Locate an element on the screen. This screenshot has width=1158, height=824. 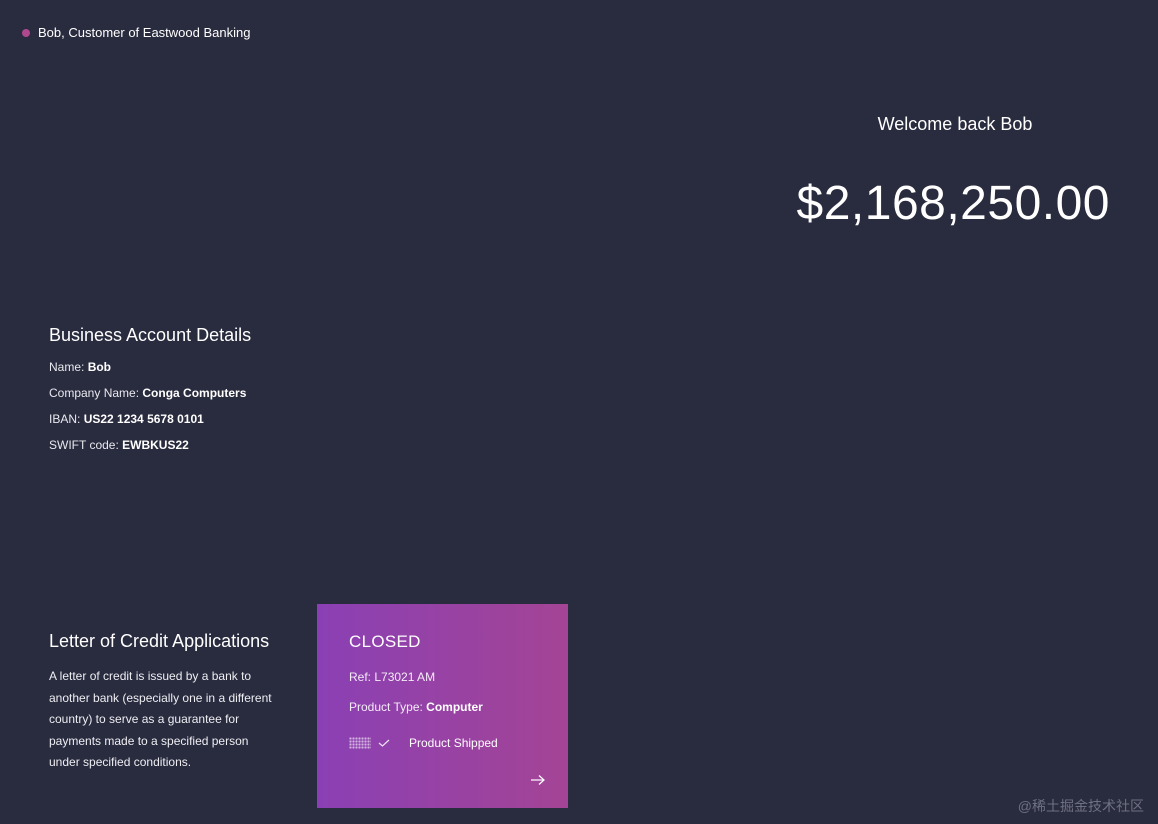
detail-row-company: Company Name: Conga Computers is located at coordinates (150, 393).